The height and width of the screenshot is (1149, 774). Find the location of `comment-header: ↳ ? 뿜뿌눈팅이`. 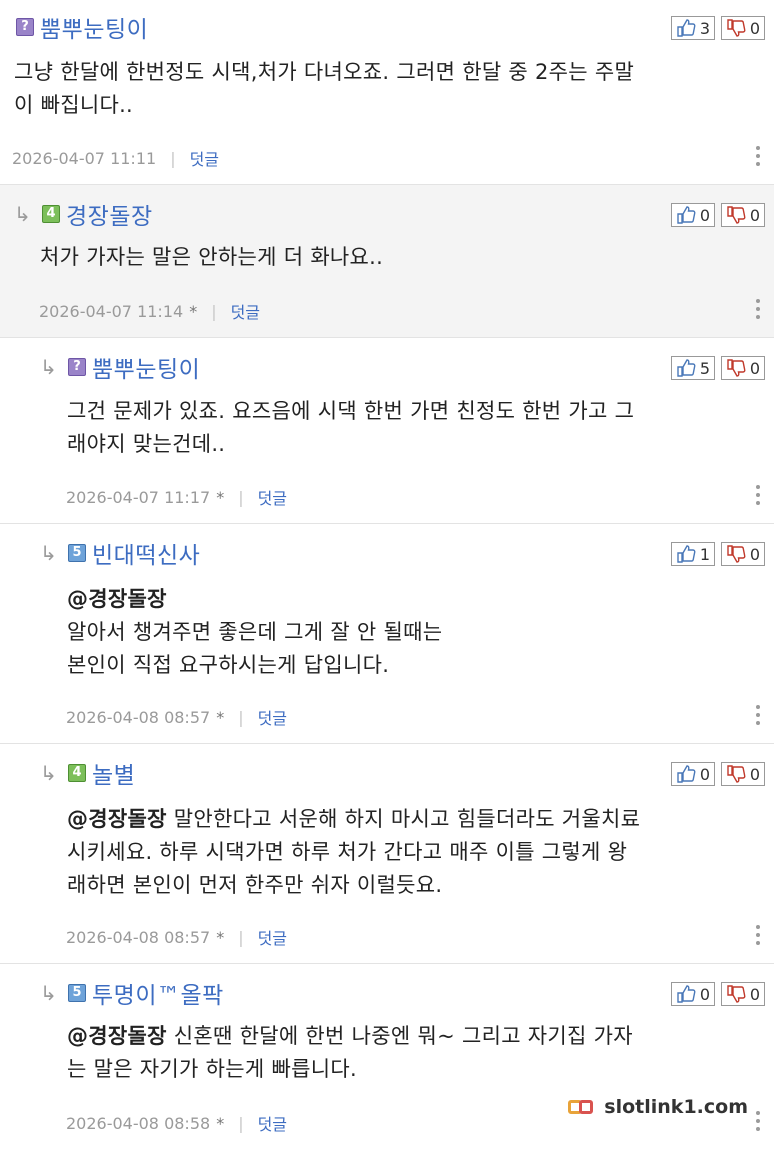

comment-header: ↳ ? 뿜뿌눈팅이 is located at coordinates (120, 368).